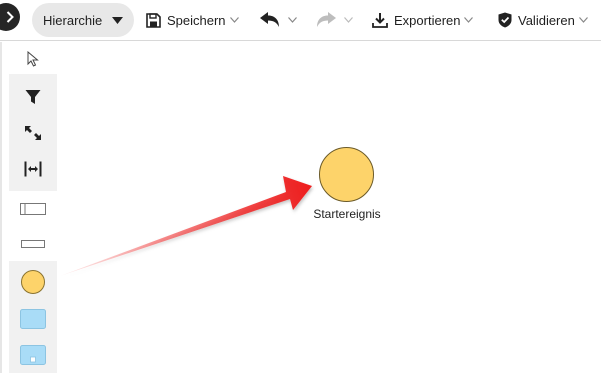  What do you see at coordinates (326, 19) in the screenshot?
I see `redo-icon` at bounding box center [326, 19].